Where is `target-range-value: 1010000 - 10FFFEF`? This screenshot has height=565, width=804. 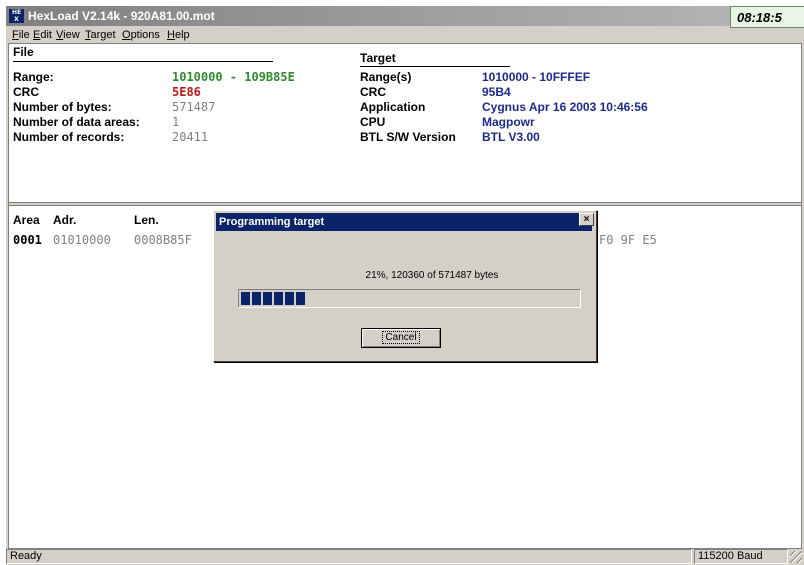
target-range-value: 1010000 - 10FFFEF is located at coordinates (536, 77).